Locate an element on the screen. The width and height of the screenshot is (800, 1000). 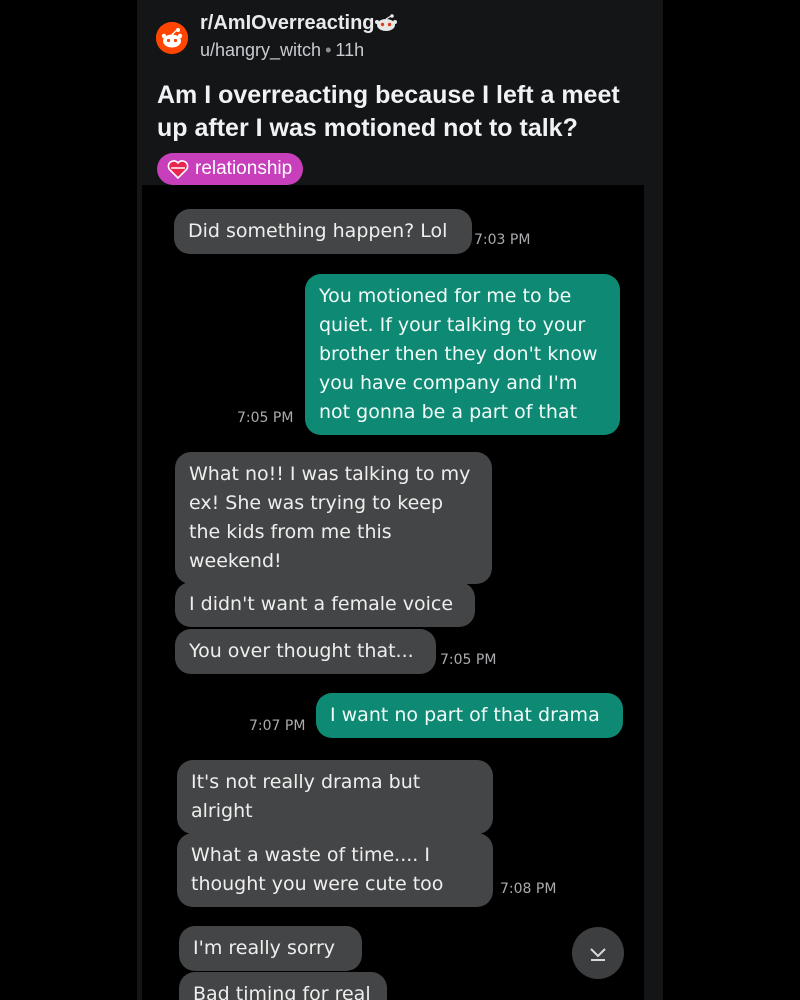
post-author-line: u/hangry_witch • 11h is located at coordinates (282, 50).